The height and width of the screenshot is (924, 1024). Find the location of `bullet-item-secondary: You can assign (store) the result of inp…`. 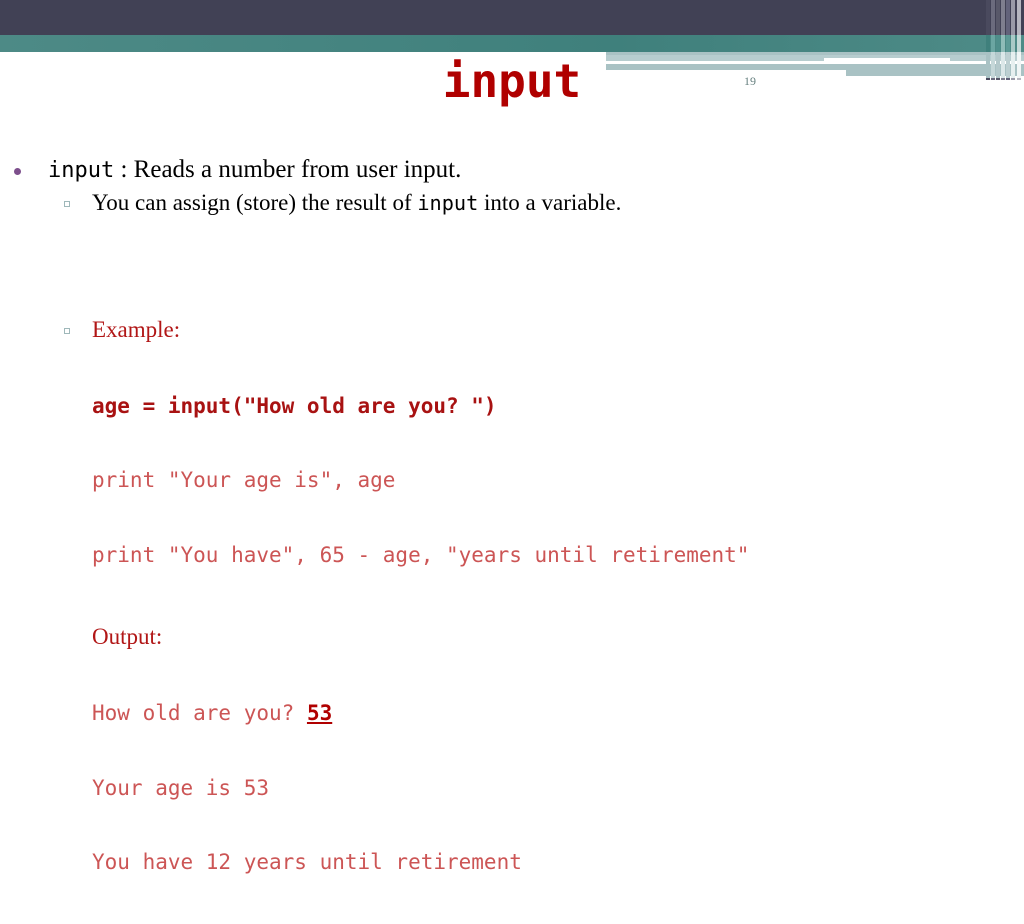

bullet-item-secondary: You can assign (store) the result of inp… is located at coordinates (512, 203).